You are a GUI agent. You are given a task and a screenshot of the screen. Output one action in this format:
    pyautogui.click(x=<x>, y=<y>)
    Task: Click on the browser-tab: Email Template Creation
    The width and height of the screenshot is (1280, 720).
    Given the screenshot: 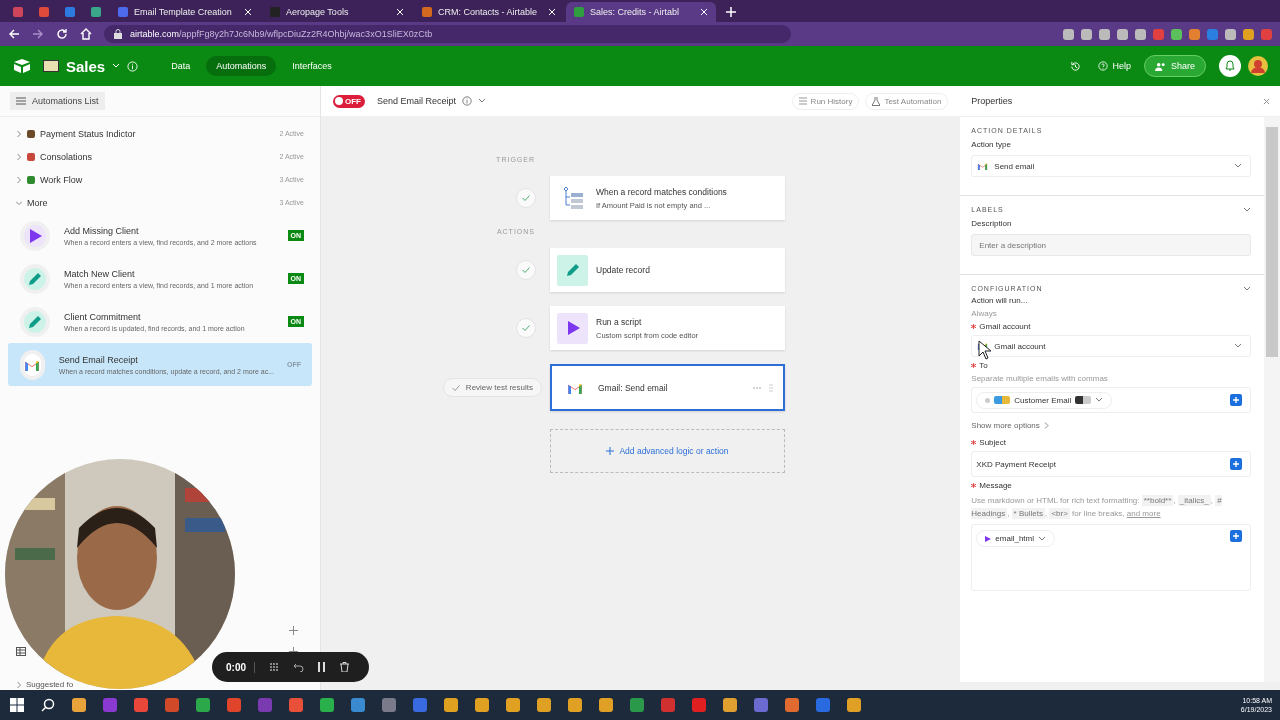 What is the action you would take?
    pyautogui.click(x=185, y=12)
    